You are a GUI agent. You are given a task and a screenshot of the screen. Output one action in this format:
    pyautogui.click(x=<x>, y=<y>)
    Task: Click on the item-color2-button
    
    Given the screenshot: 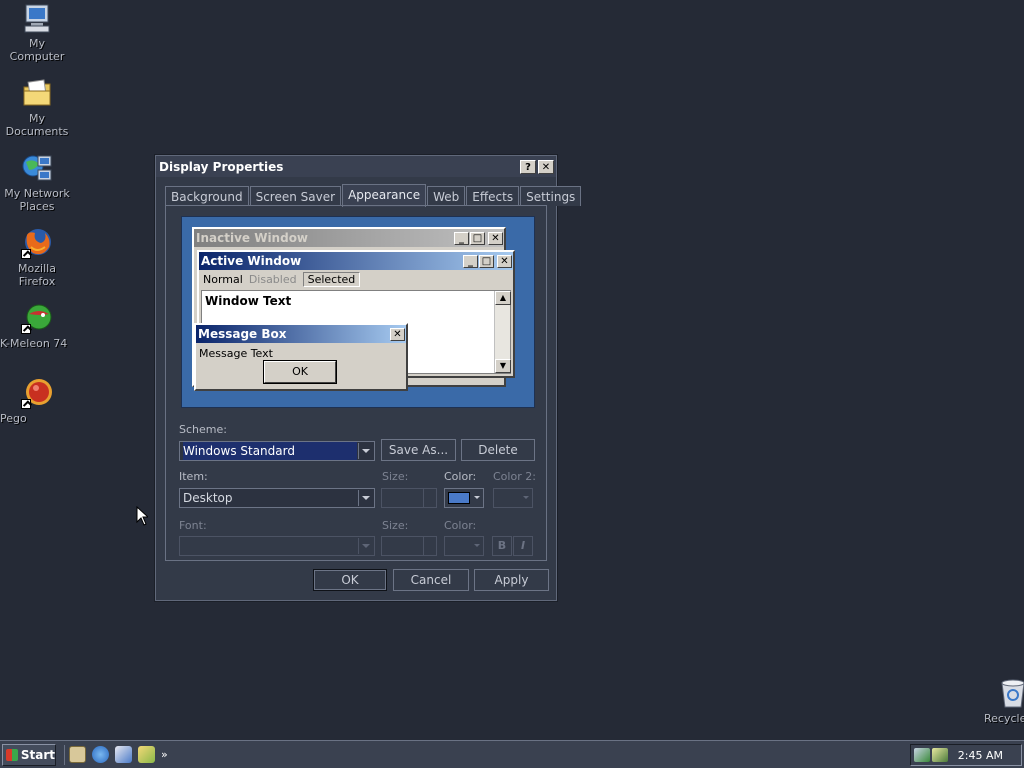 What is the action you would take?
    pyautogui.click(x=513, y=498)
    